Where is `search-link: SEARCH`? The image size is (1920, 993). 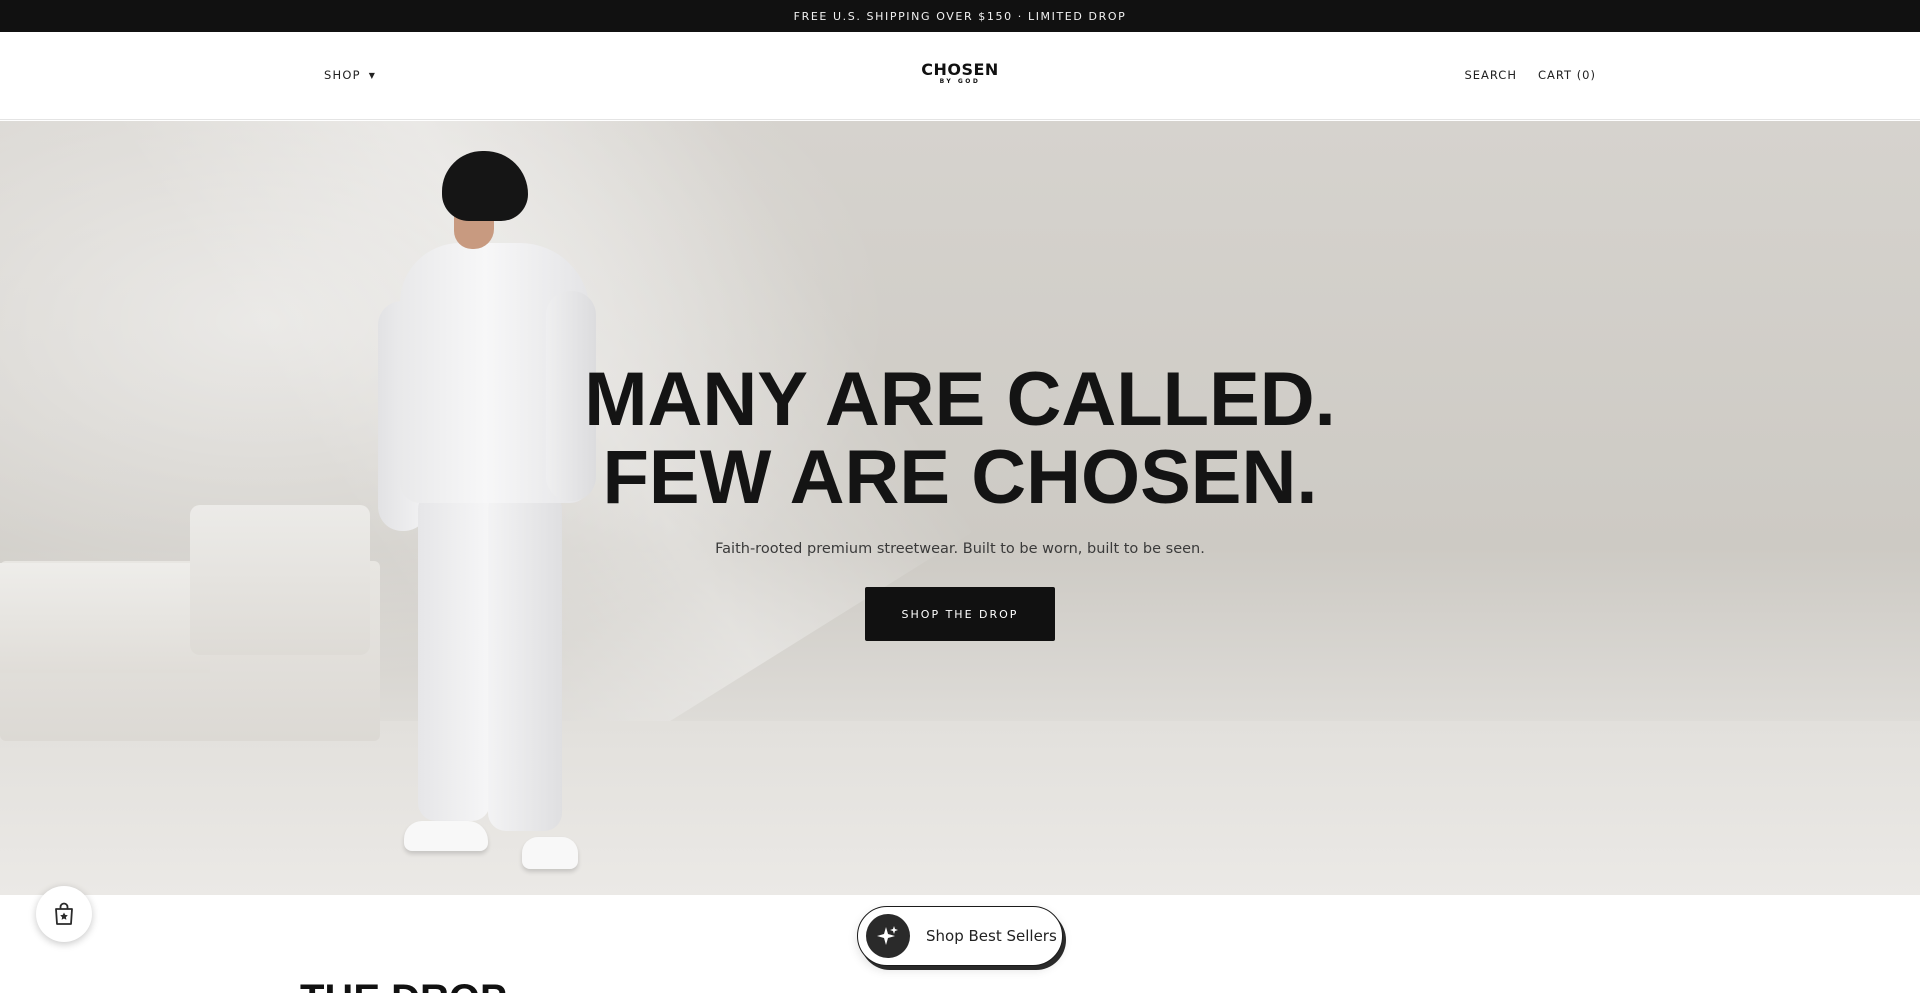 search-link: SEARCH is located at coordinates (1490, 75).